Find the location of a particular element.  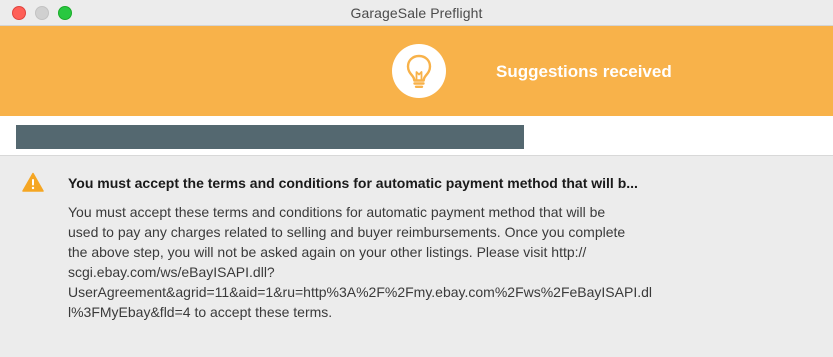

minimize-window-button is located at coordinates (42, 13).